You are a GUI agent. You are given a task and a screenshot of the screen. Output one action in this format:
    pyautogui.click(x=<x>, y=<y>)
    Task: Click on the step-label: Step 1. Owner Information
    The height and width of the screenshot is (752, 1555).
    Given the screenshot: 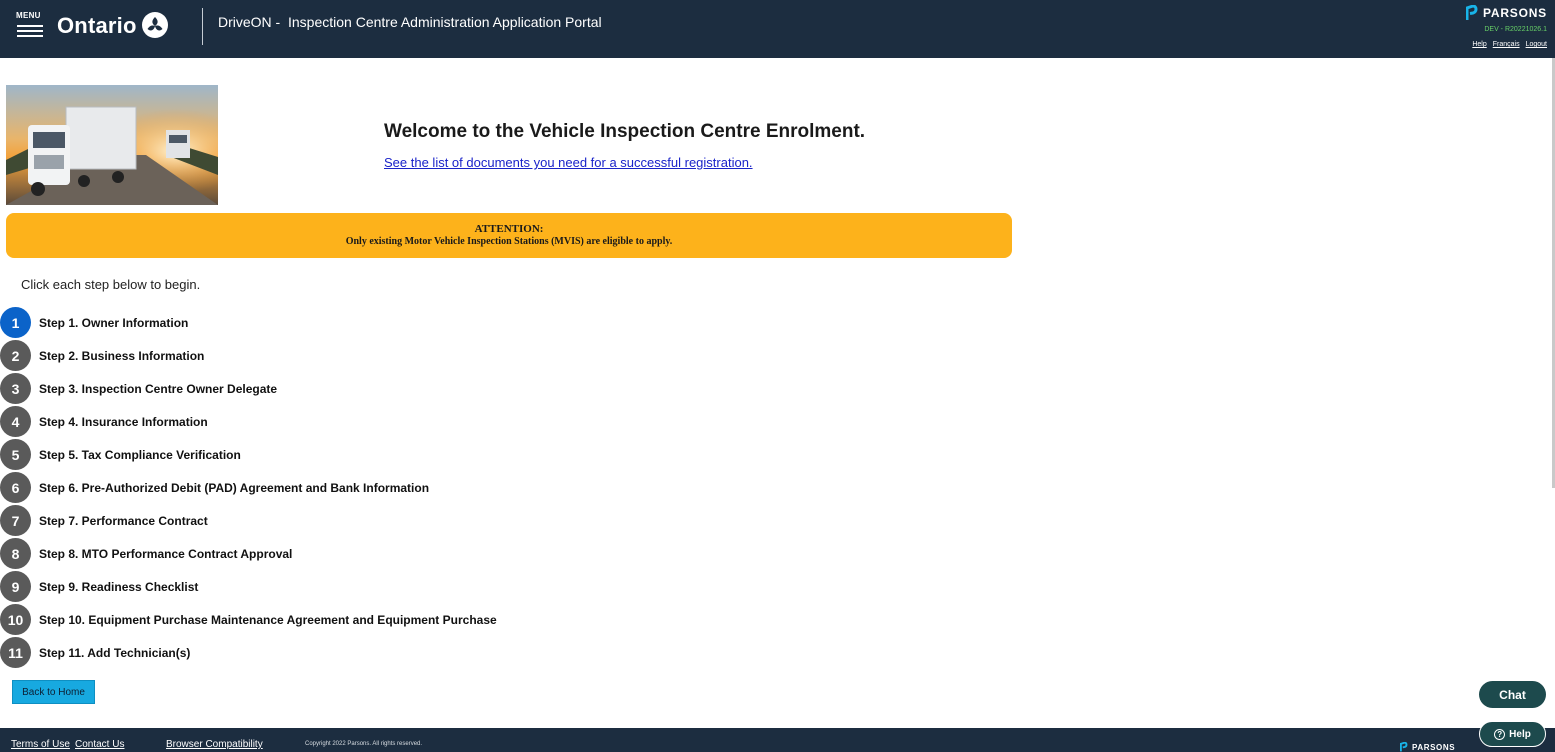 What is the action you would take?
    pyautogui.click(x=114, y=322)
    